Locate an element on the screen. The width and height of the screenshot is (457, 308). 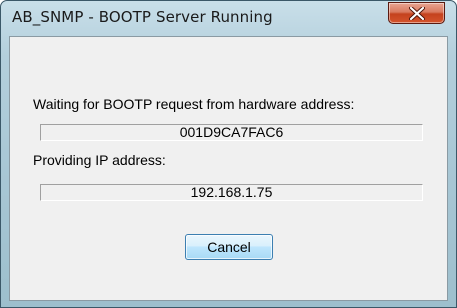
providing-label: Providing IP address: is located at coordinates (99, 160).